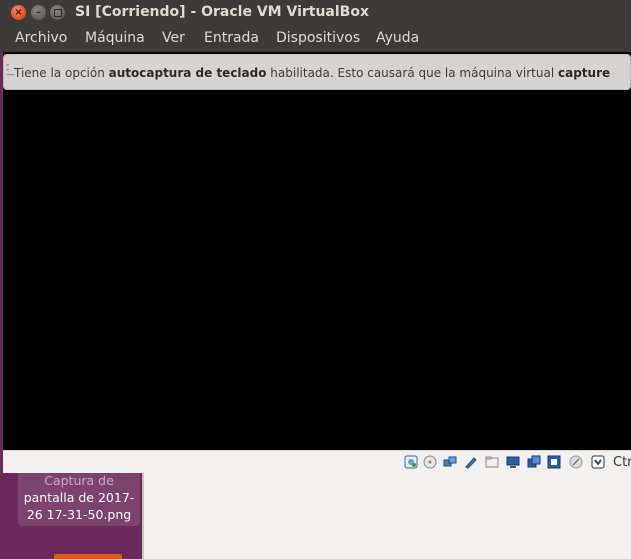 The width and height of the screenshot is (631, 559). What do you see at coordinates (513, 462) in the screenshot?
I see `display-icon` at bounding box center [513, 462].